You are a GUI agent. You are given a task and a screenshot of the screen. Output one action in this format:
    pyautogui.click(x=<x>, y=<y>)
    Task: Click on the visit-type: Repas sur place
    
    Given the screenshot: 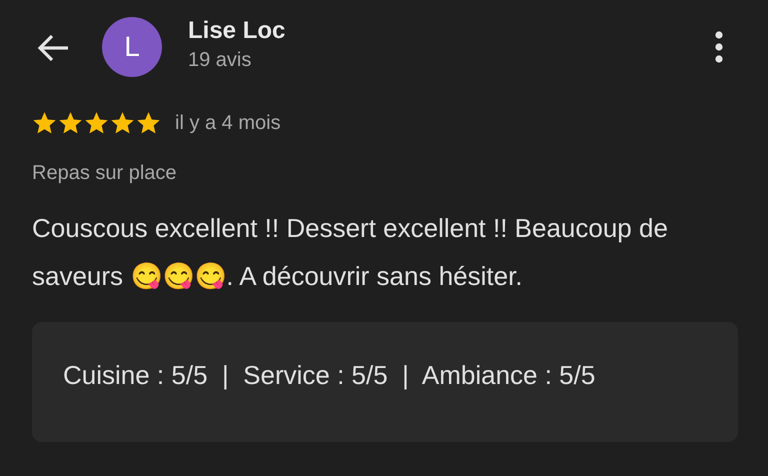 What is the action you would take?
    pyautogui.click(x=105, y=173)
    